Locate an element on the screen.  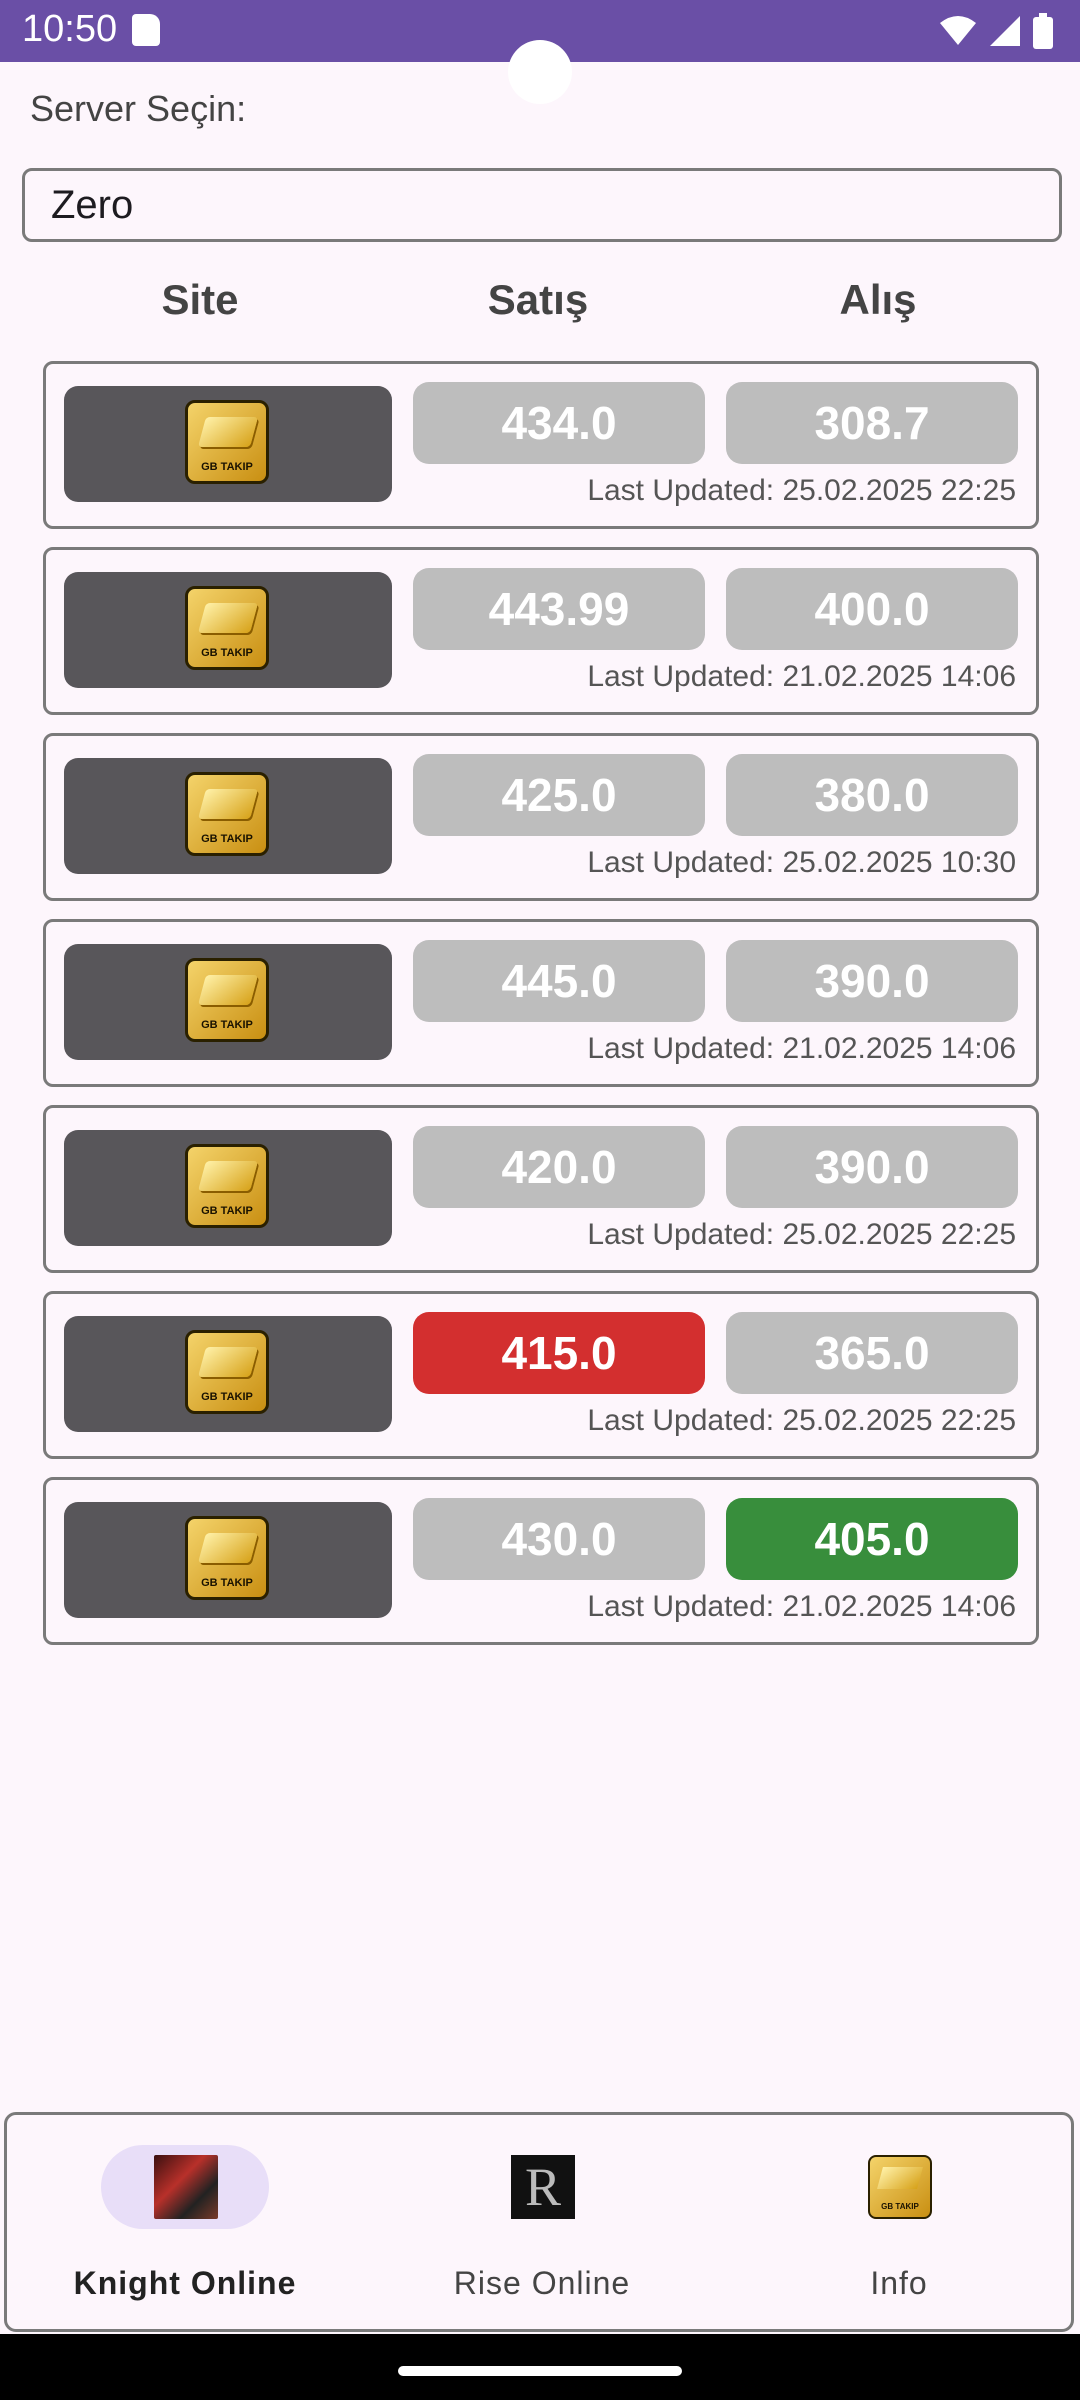
battery-icon is located at coordinates (1043, 31).